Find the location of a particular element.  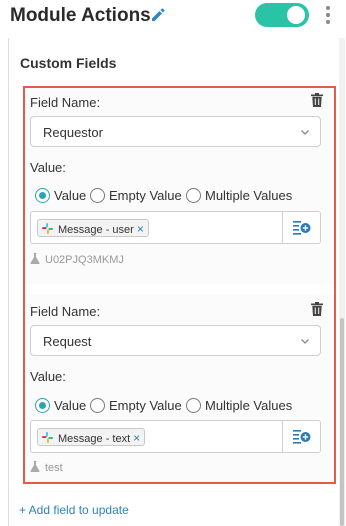

module-enabled-toggle is located at coordinates (282, 15).